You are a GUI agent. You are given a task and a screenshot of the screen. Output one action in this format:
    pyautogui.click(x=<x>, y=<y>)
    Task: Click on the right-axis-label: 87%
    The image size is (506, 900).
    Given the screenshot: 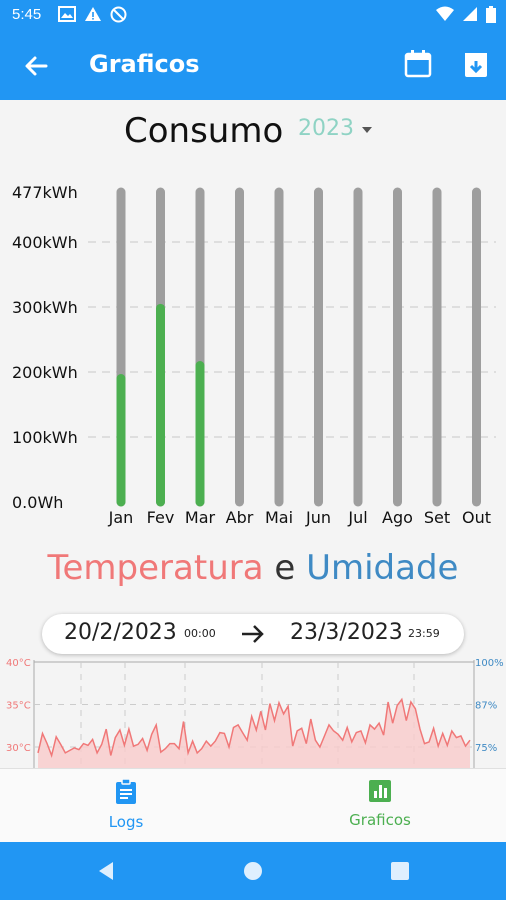 What is the action you would take?
    pyautogui.click(x=486, y=706)
    